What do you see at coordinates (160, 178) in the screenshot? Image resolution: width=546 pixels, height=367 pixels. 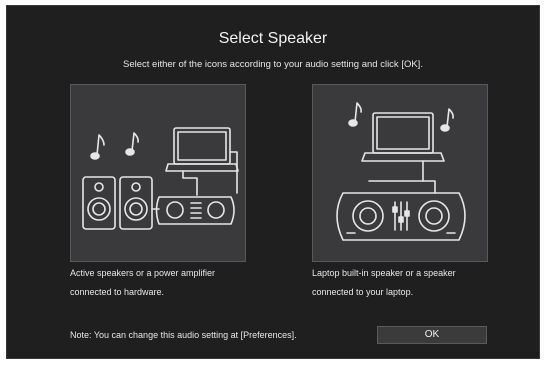 I see `active-speakers-with-controller-icon` at bounding box center [160, 178].